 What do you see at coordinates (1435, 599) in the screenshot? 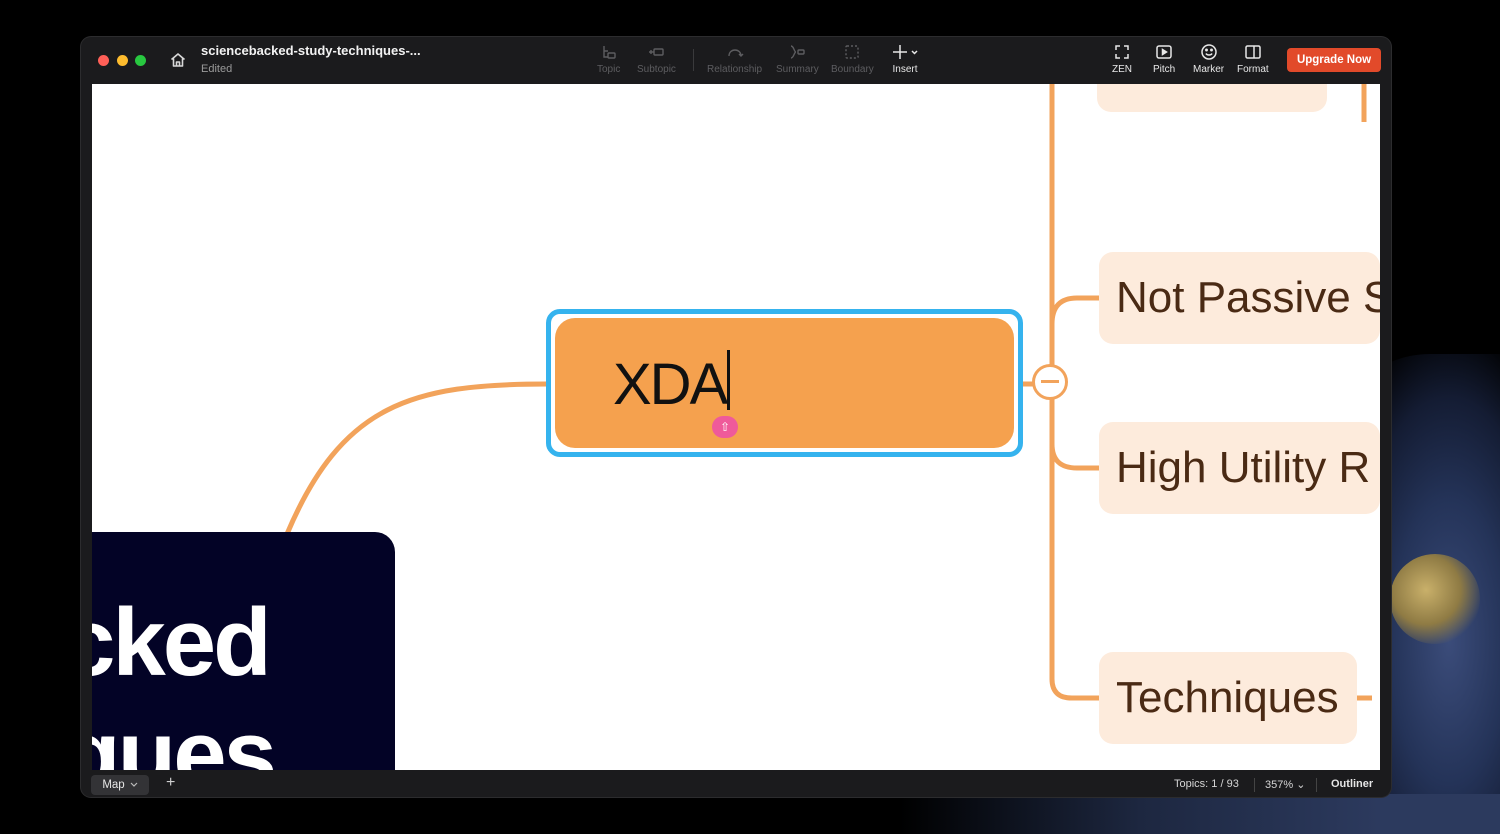
I see `backdrop-decoration-highlight` at bounding box center [1435, 599].